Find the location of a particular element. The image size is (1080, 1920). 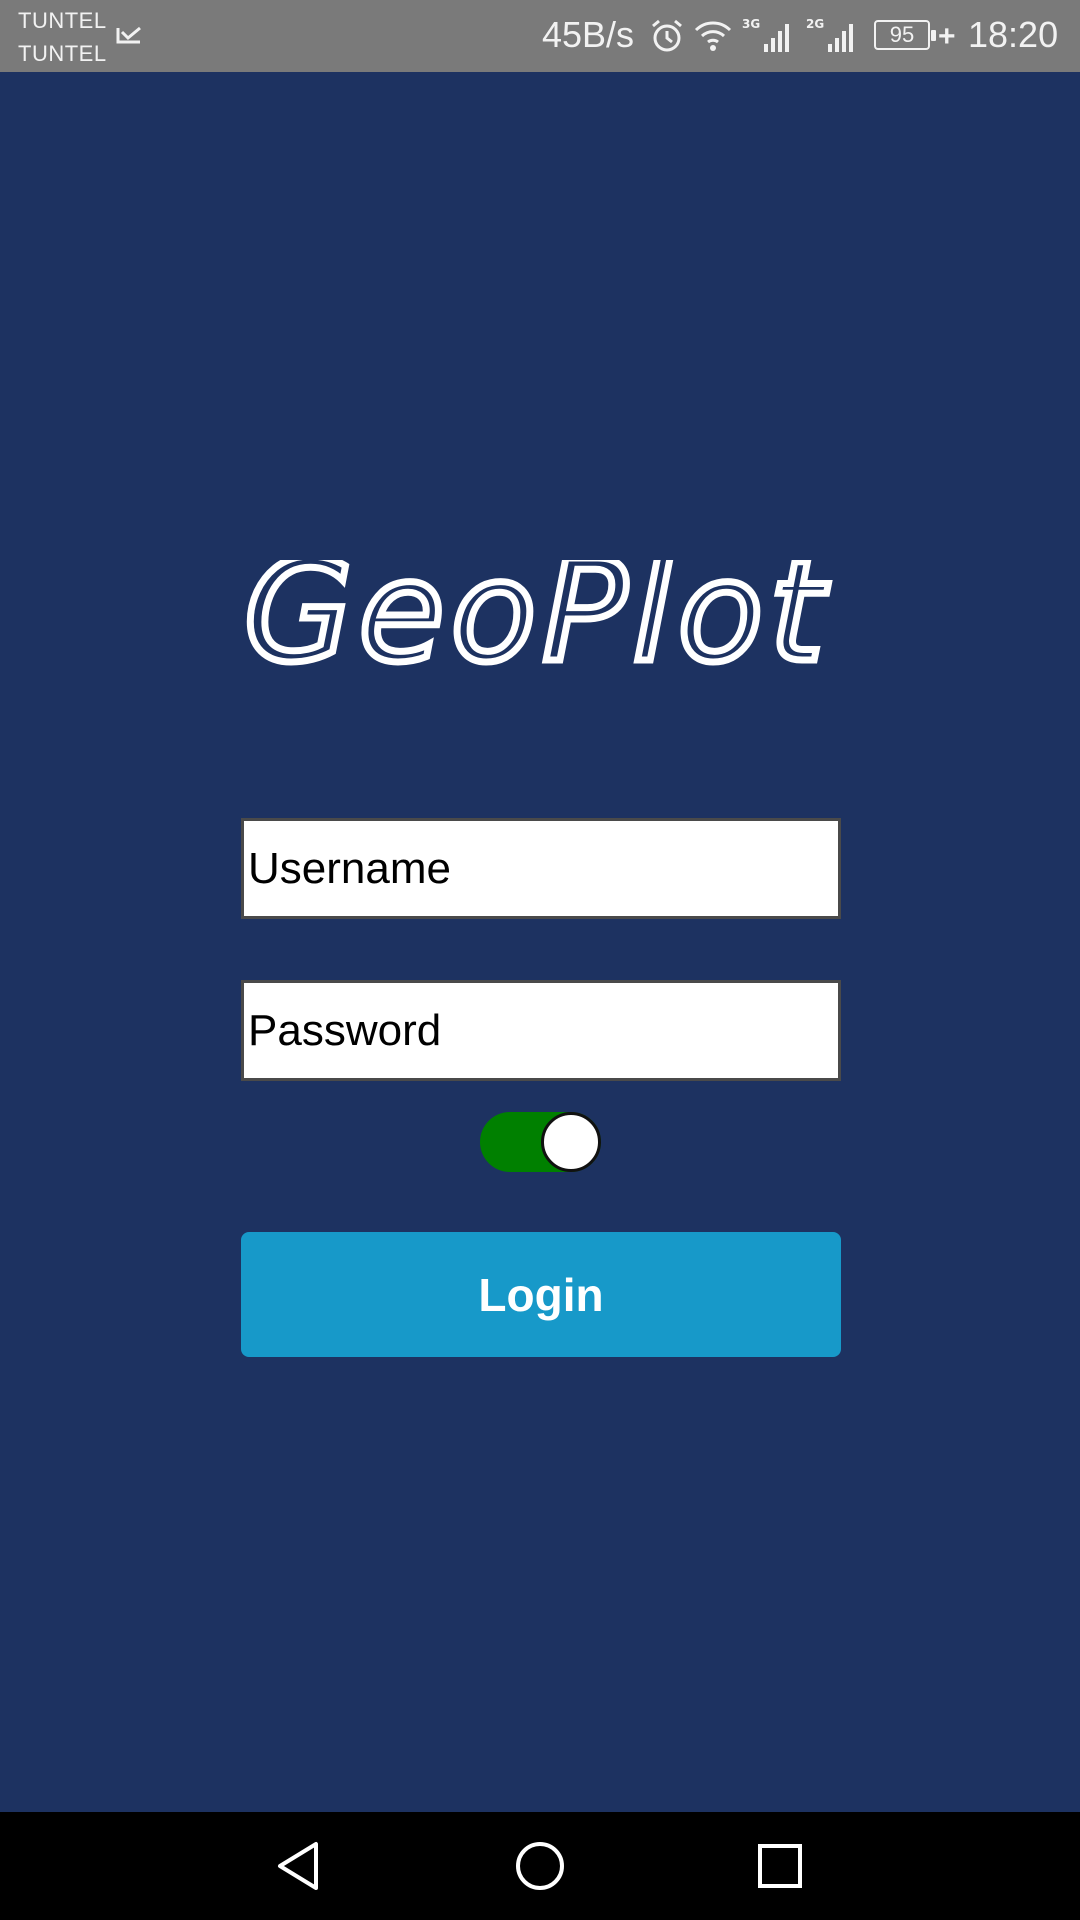

signal-3g-label: 3G is located at coordinates (751, 24).